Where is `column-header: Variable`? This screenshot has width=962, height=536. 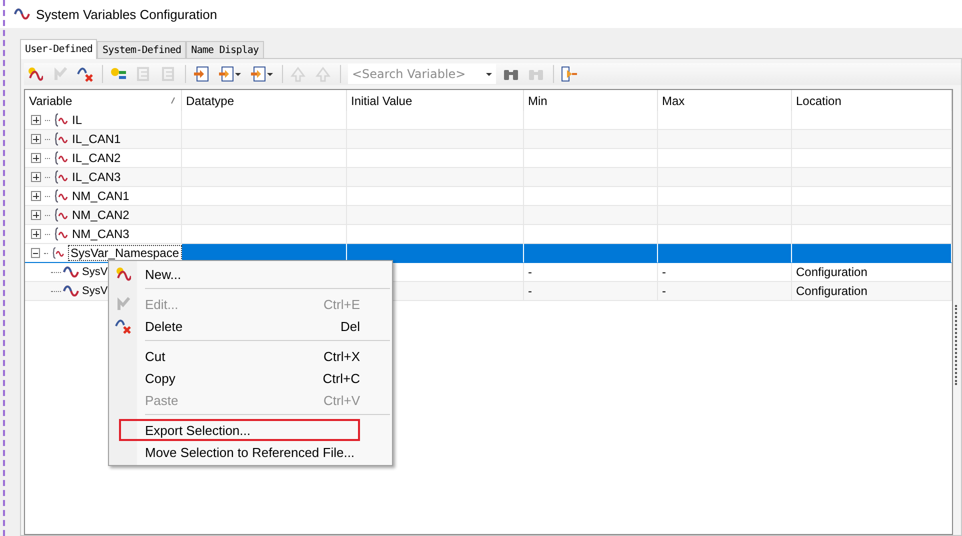 column-header: Variable is located at coordinates (50, 101).